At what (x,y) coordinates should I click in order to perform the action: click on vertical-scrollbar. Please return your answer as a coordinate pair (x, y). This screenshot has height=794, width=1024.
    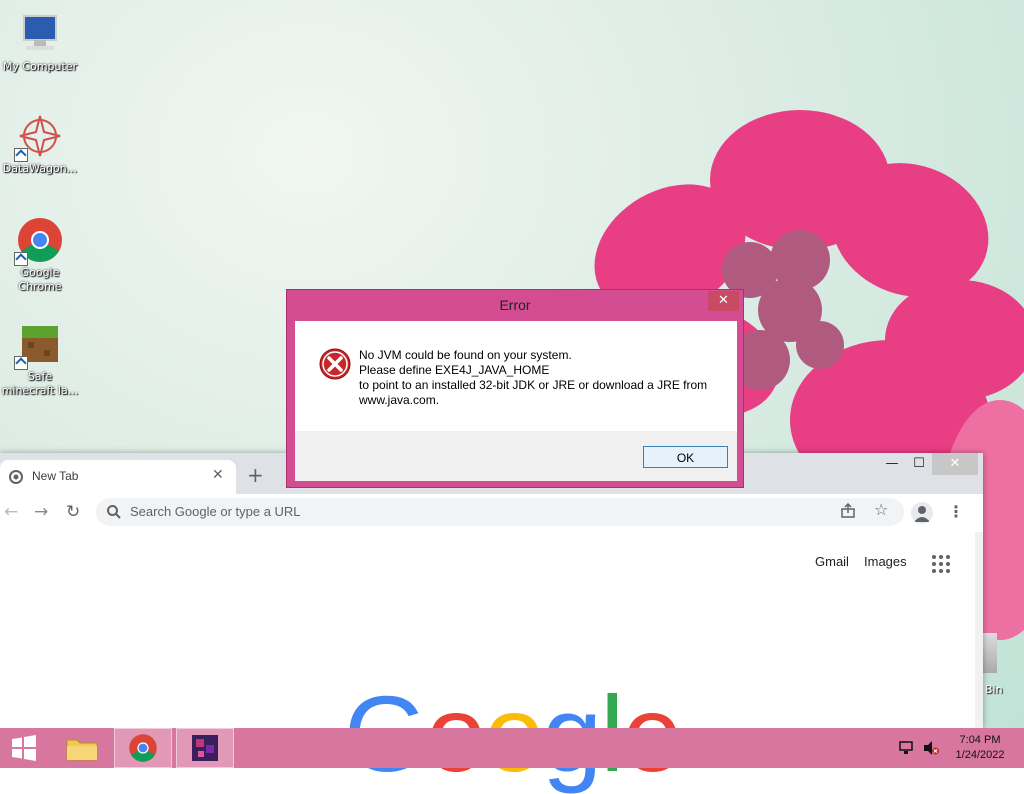
    Looking at the image, I should click on (979, 630).